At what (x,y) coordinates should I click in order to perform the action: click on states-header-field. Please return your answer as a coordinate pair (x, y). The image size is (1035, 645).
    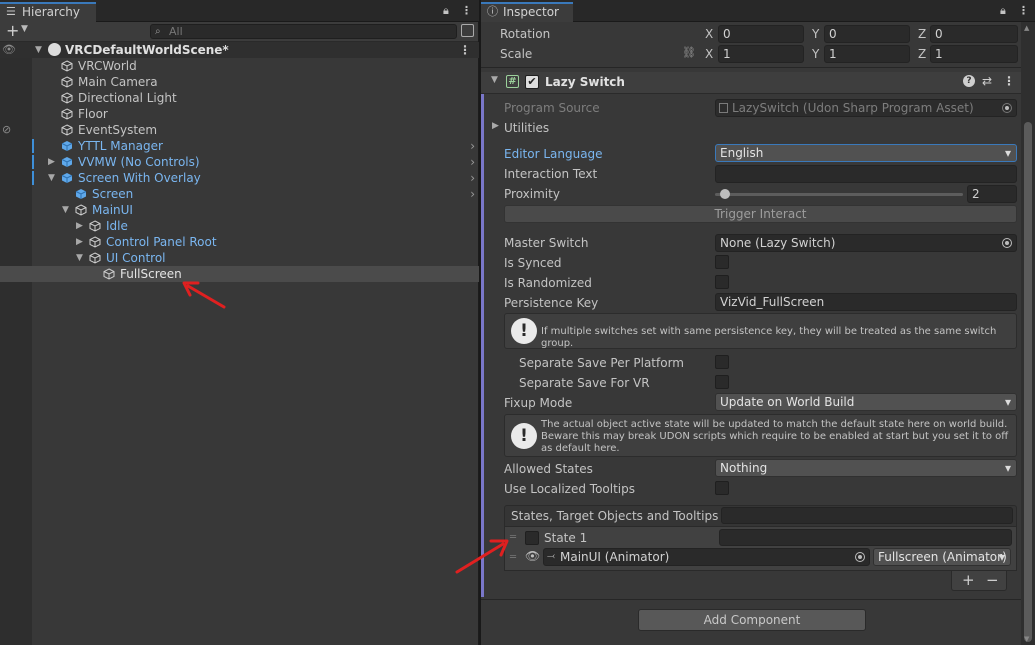
    Looking at the image, I should click on (867, 515).